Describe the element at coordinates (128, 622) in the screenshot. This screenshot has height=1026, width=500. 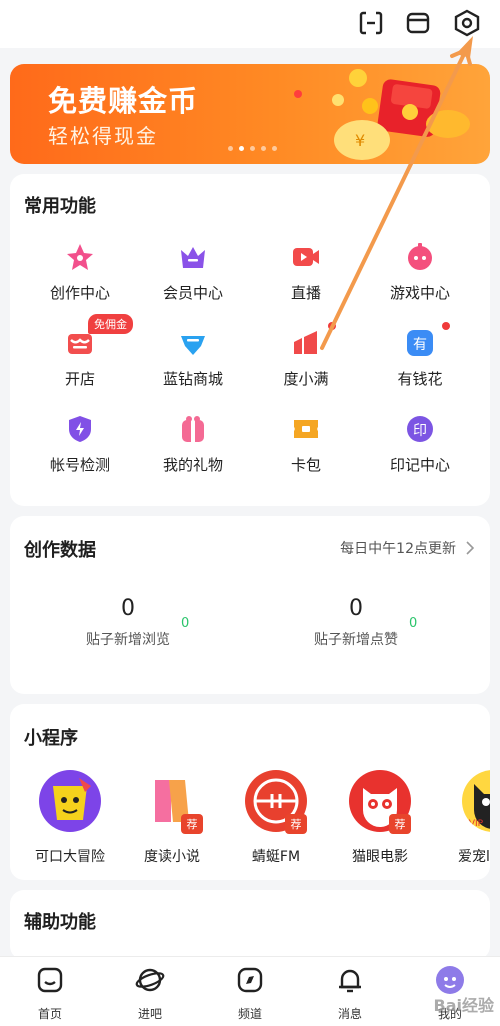
I see `stat-views: 0 贴子新增浏览 0` at that location.